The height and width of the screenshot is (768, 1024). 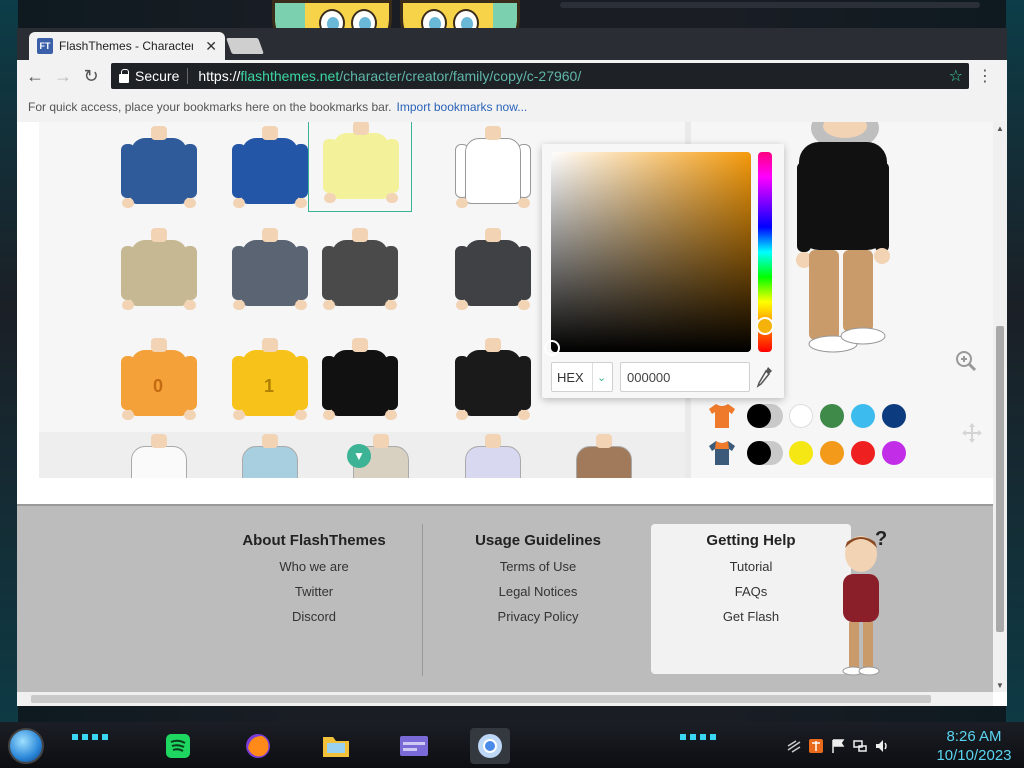 What do you see at coordinates (490, 746) in the screenshot?
I see `taskbar-chrome` at bounding box center [490, 746].